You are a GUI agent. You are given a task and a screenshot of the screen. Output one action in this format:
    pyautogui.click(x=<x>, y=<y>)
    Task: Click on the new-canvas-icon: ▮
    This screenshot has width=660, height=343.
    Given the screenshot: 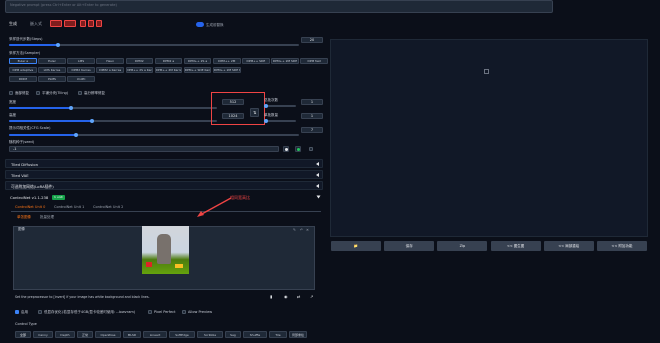 What is the action you would take?
    pyautogui.click(x=271, y=296)
    